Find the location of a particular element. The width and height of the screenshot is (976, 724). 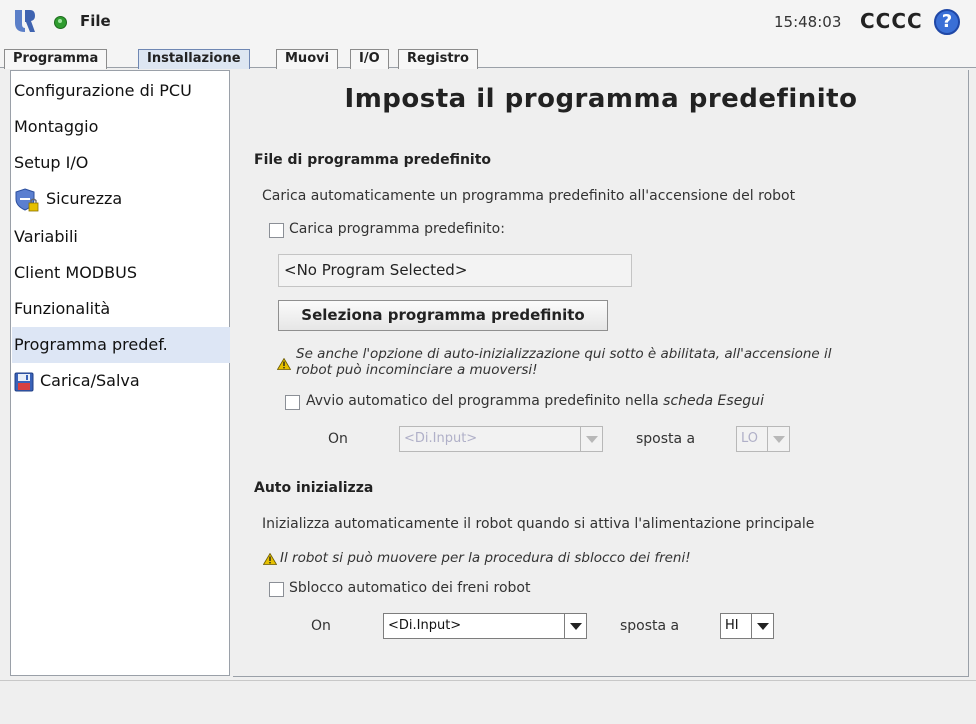

sidebar-item-programma-predef: Programma predef. is located at coordinates (121, 345).